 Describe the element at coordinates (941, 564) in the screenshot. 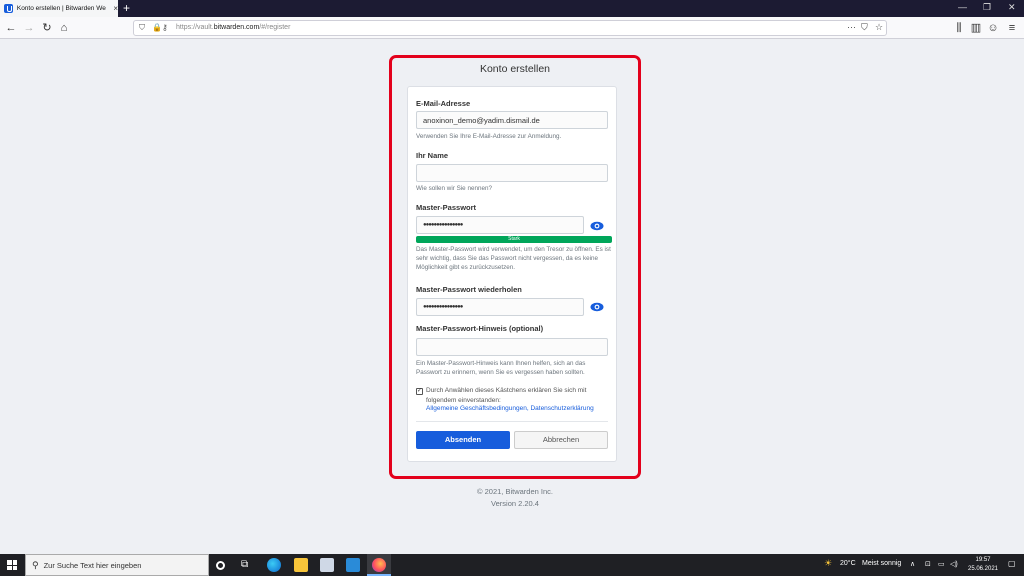

I see `battery-icon: ▭` at that location.